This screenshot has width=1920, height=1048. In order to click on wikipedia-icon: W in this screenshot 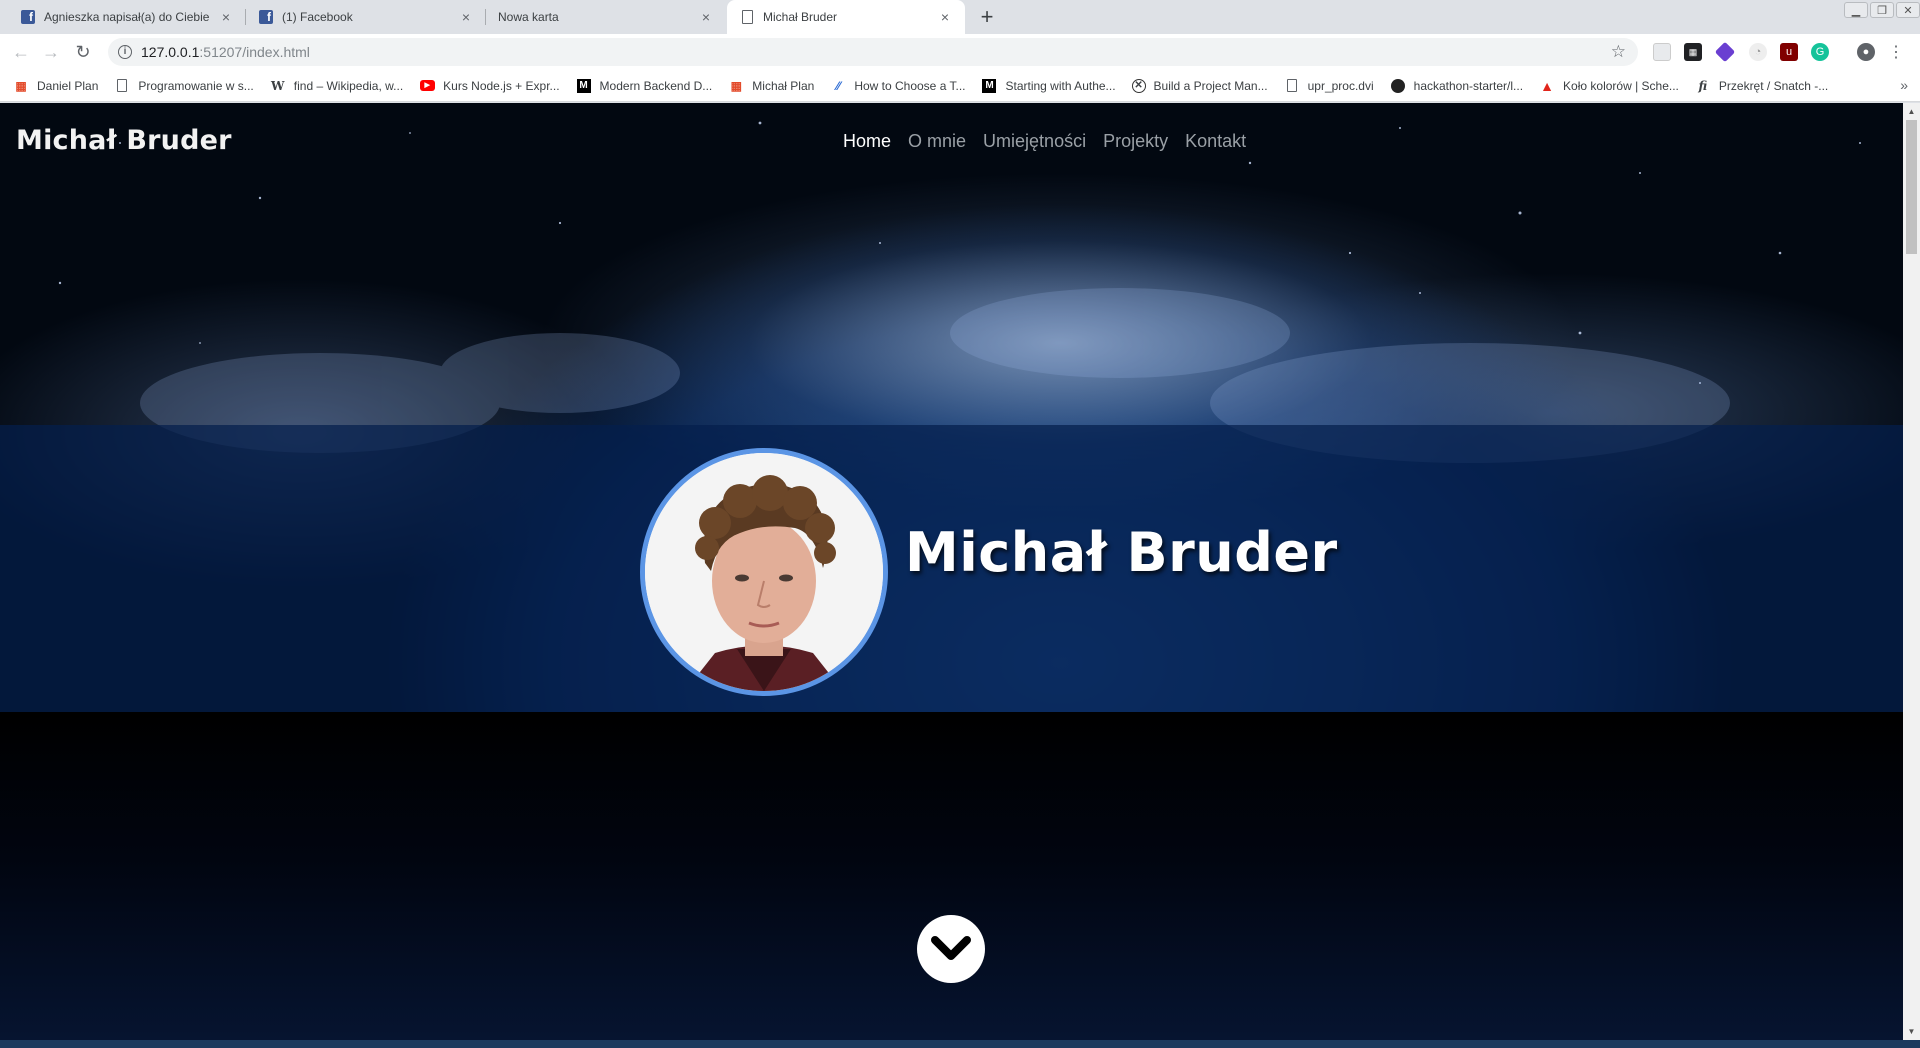, I will do `click(278, 85)`.